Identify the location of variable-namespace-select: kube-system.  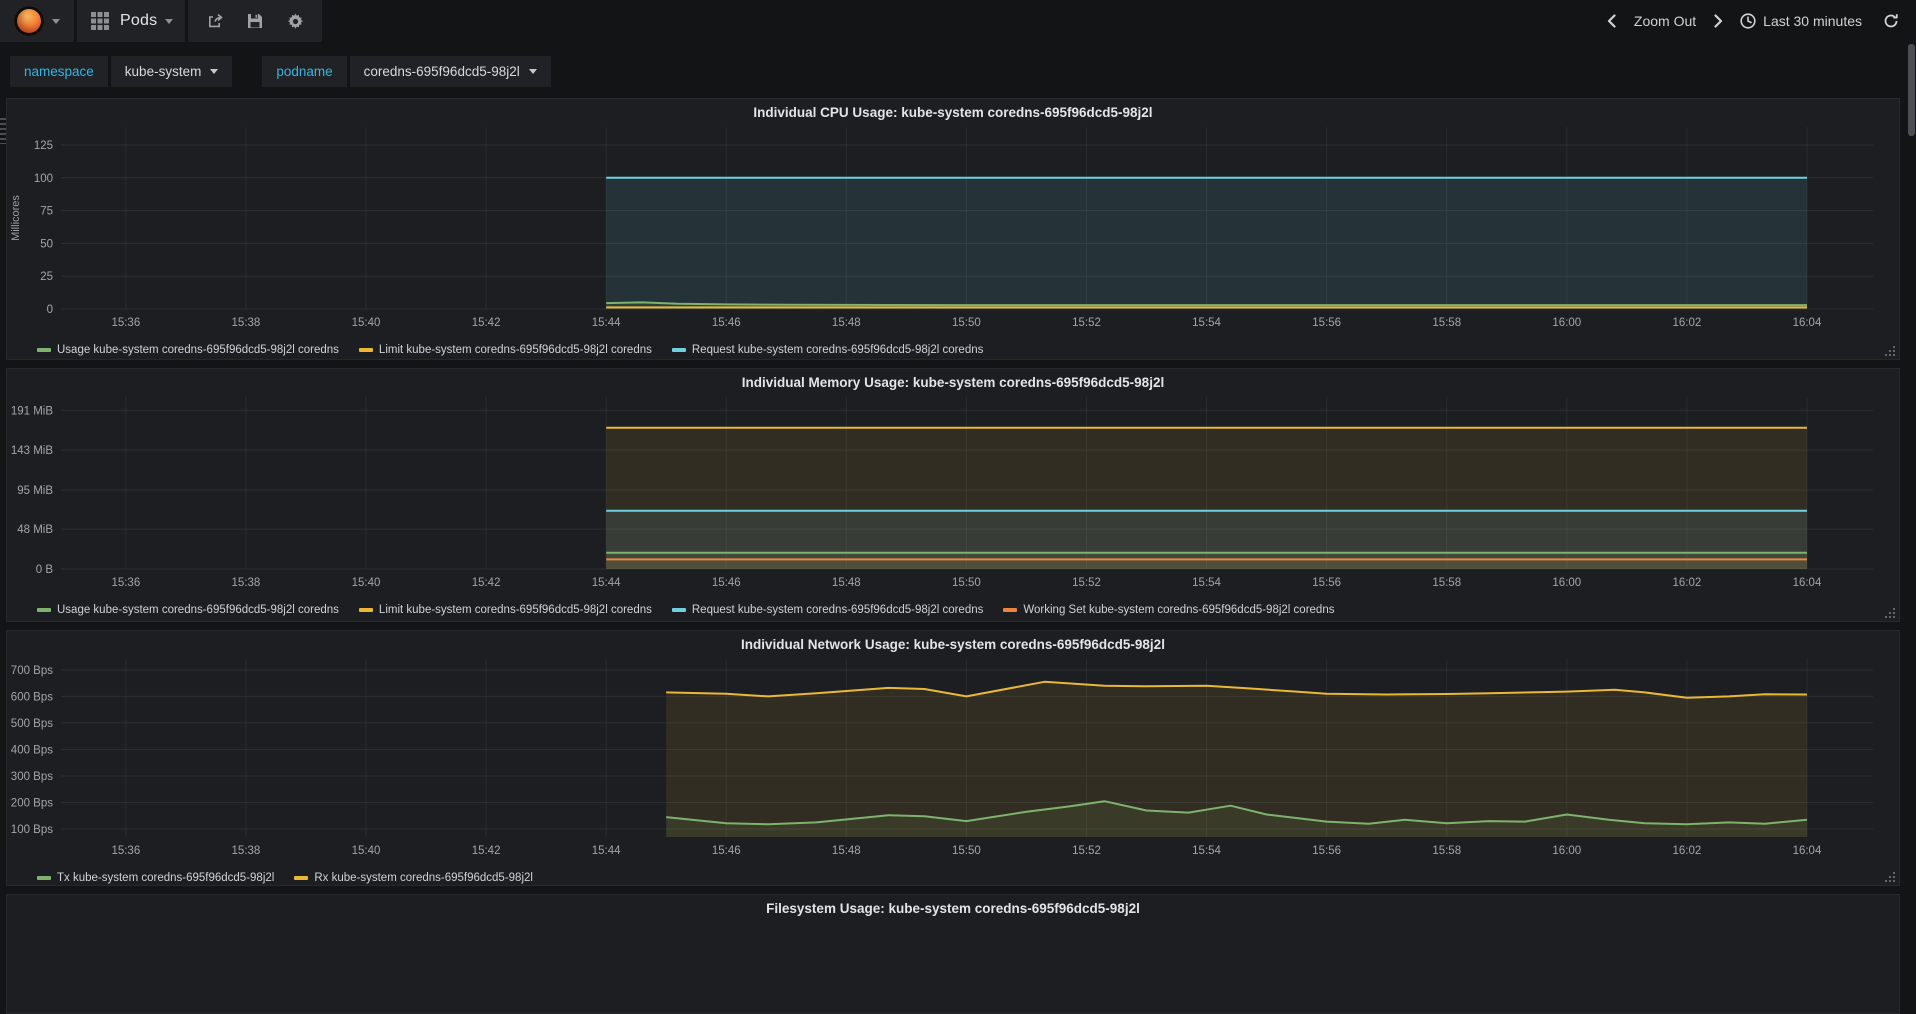
(171, 71).